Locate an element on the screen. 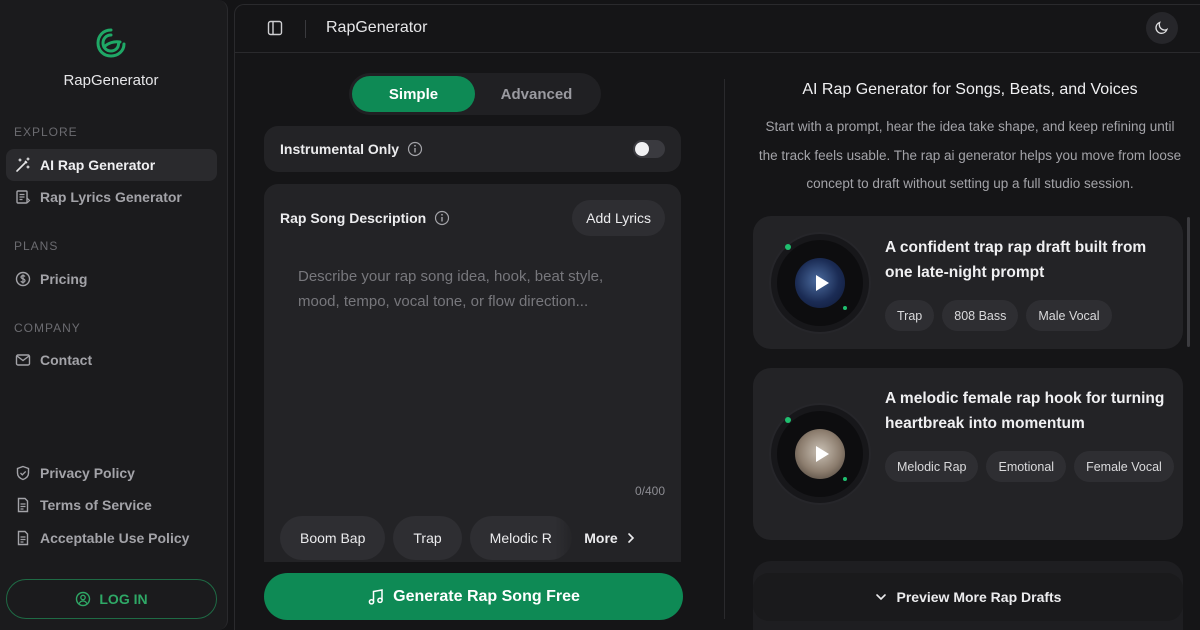 Image resolution: width=1200 pixels, height=630 pixels. style-chip: Boom Bap is located at coordinates (333, 538).